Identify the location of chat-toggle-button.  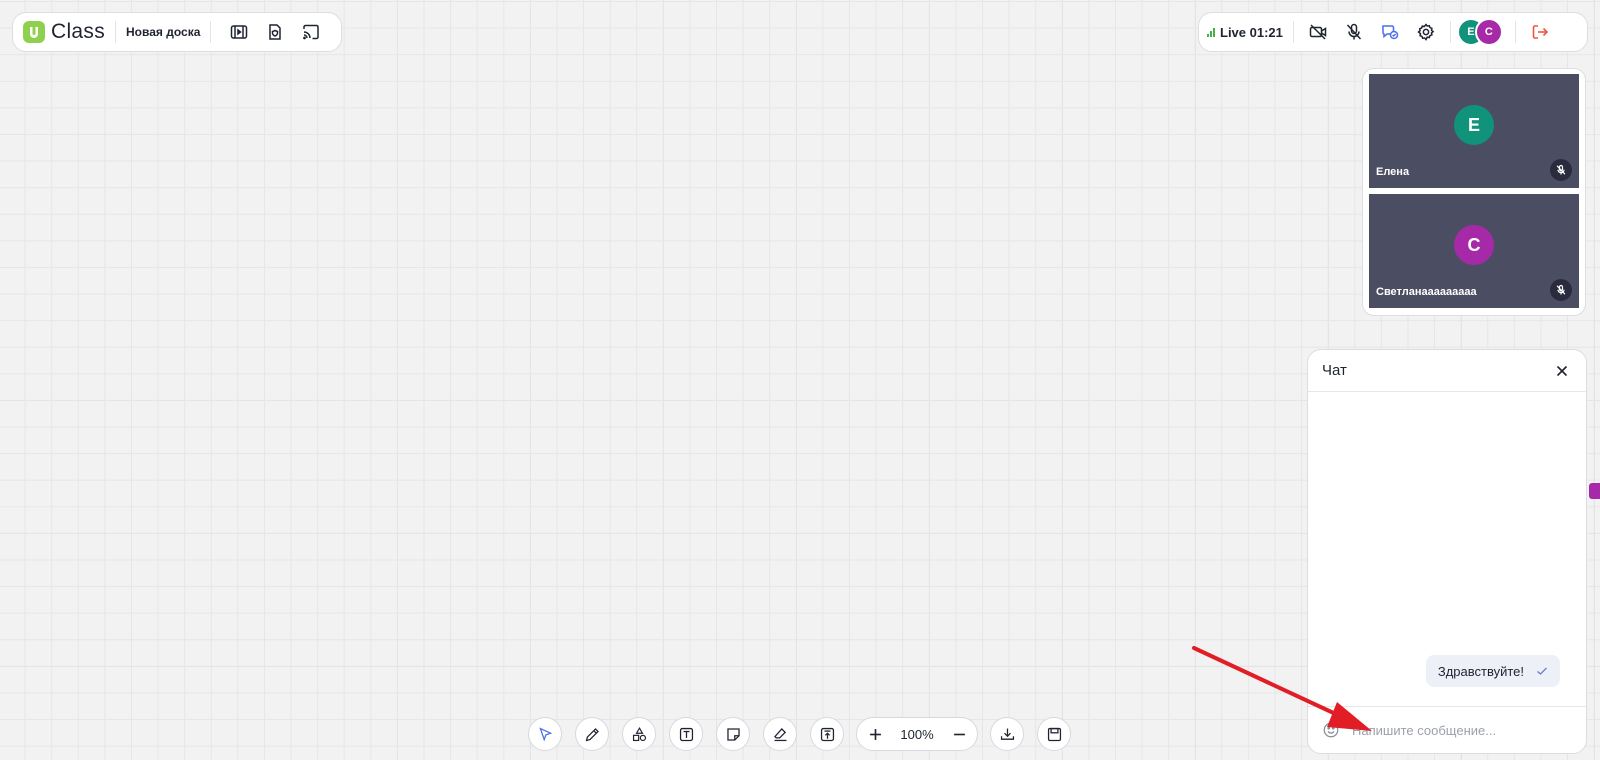
(1390, 32).